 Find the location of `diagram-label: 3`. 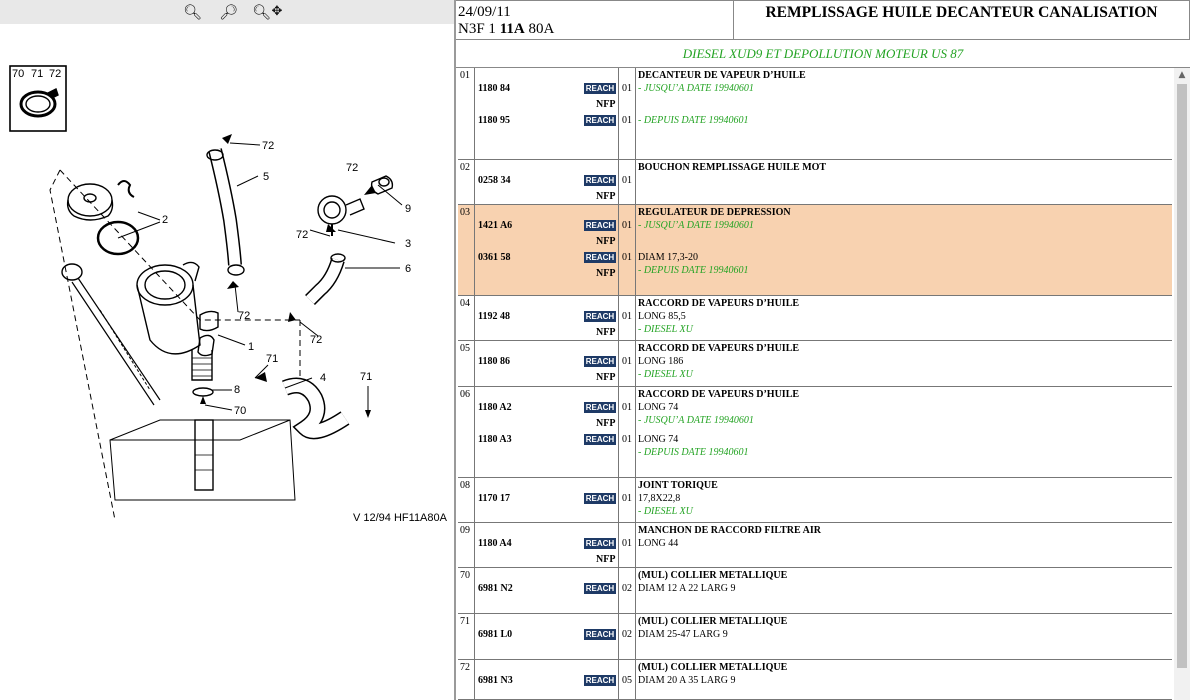

diagram-label: 3 is located at coordinates (408, 244).